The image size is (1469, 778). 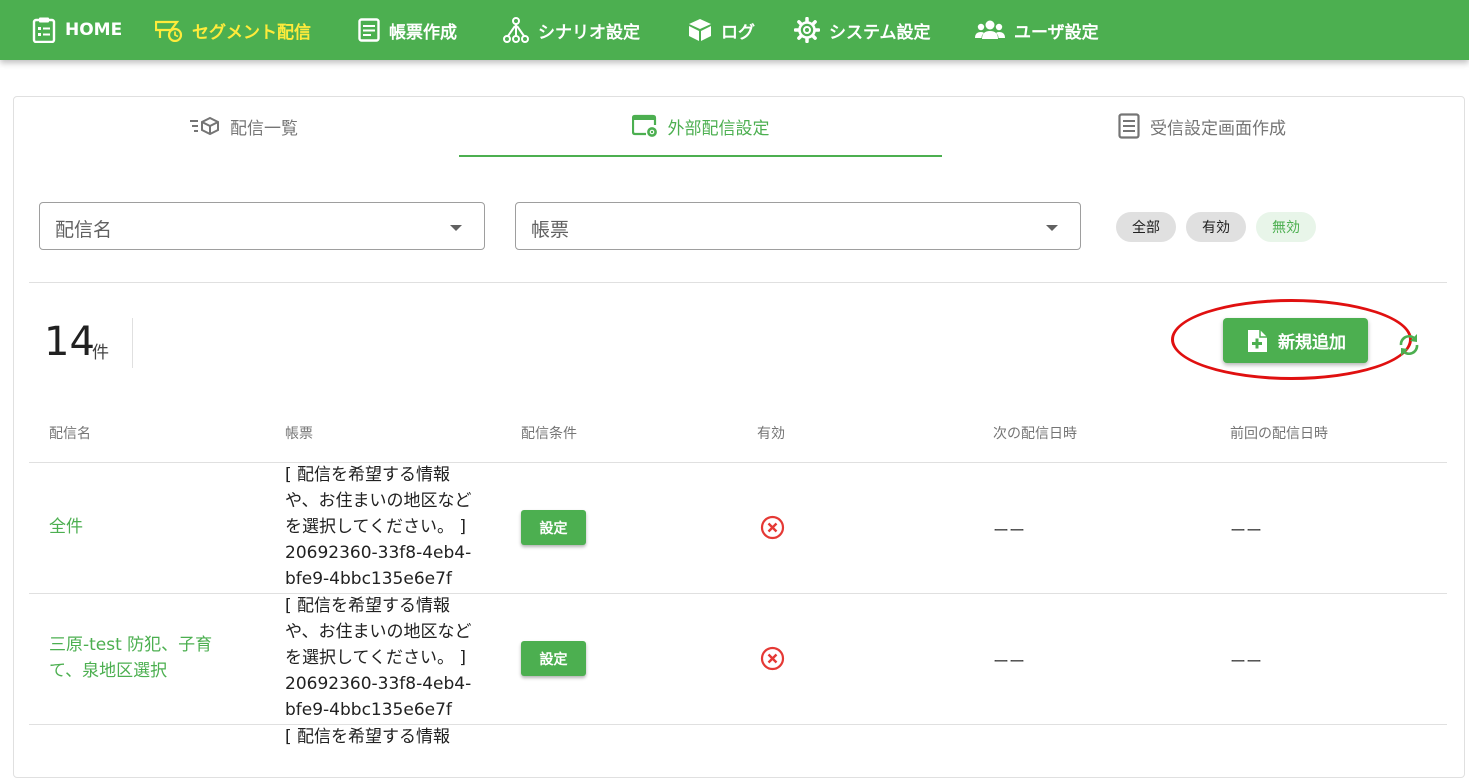 I want to click on column-header-next-delivery: 次の配信日時, so click(x=1035, y=433).